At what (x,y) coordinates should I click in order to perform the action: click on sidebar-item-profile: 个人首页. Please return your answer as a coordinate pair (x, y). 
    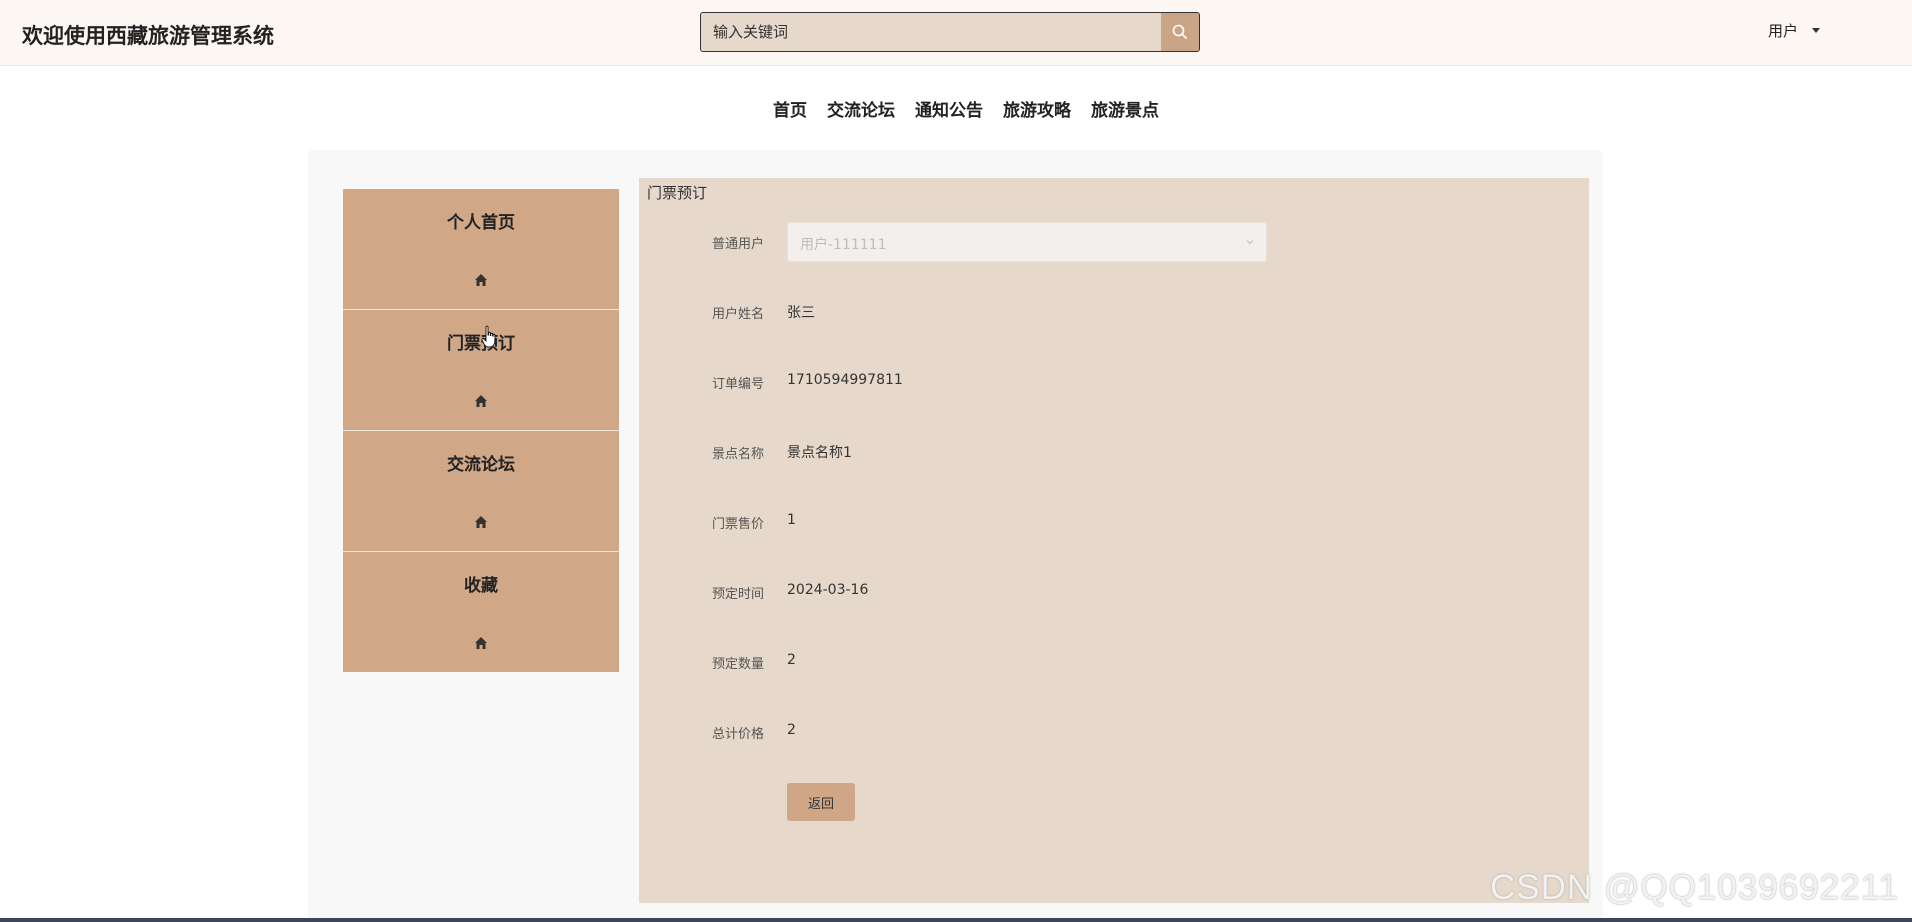
    Looking at the image, I should click on (481, 249).